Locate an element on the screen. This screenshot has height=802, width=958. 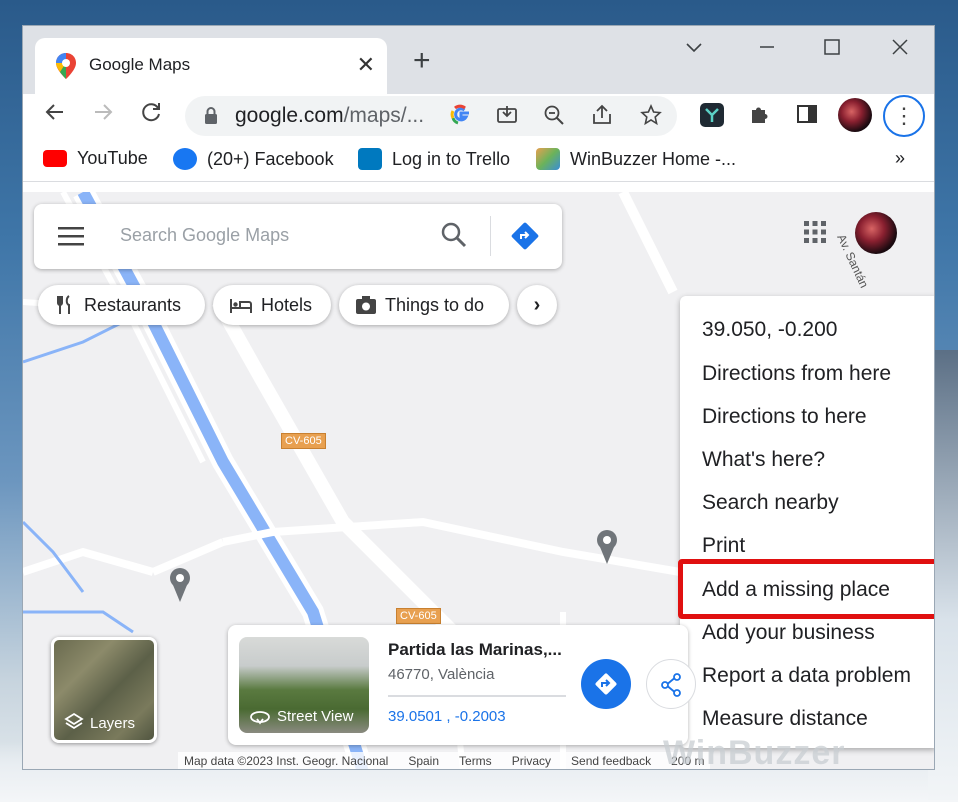
bookmark-star-icon is located at coordinates (651, 117).